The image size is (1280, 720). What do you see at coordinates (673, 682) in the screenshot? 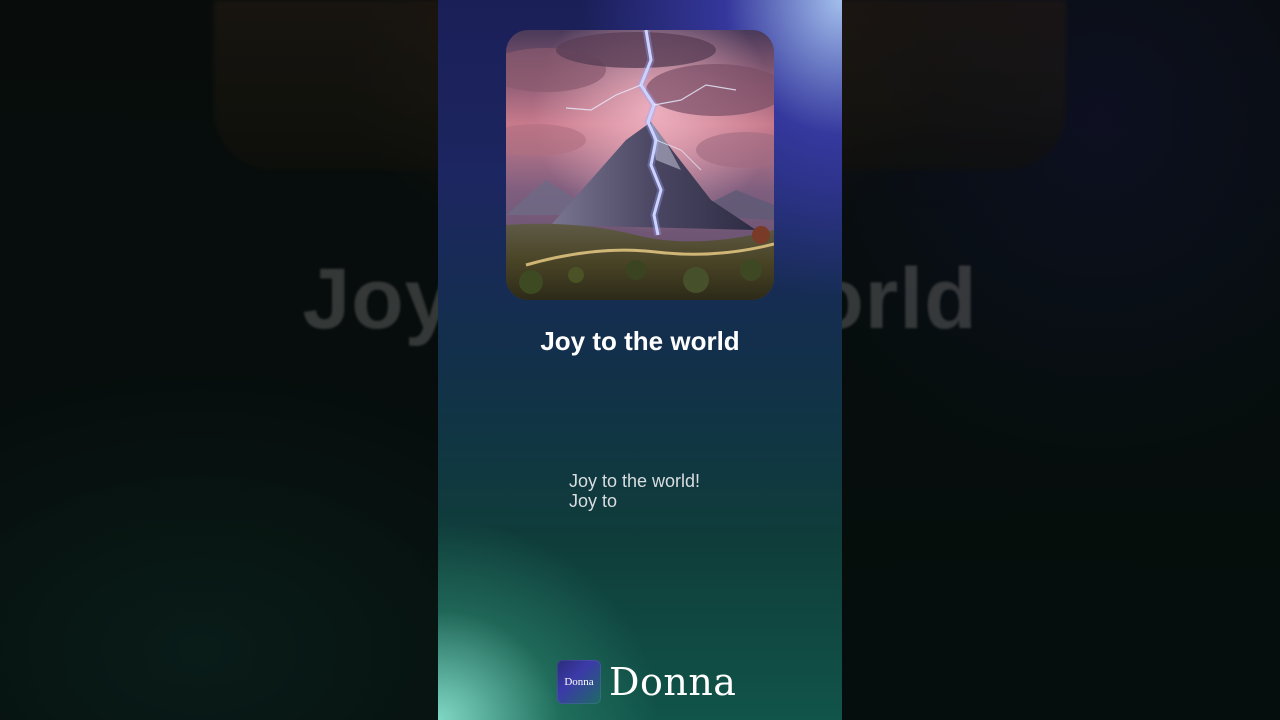
I see `brand-name: Donna` at bounding box center [673, 682].